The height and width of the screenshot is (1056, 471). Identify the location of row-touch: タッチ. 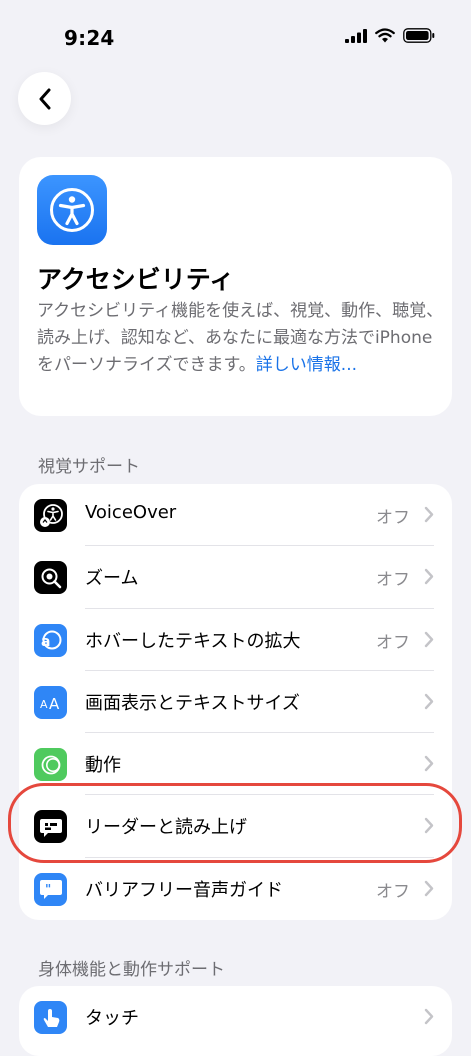
(235, 1017).